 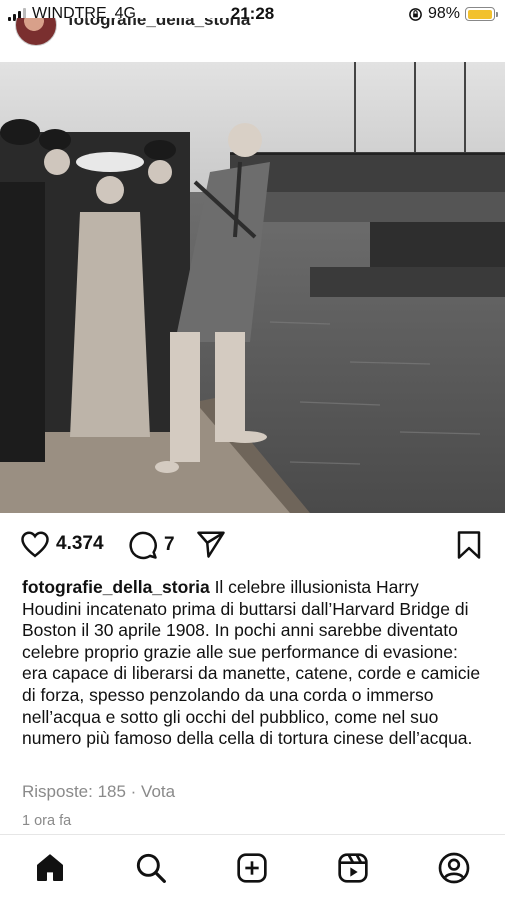 What do you see at coordinates (80, 544) in the screenshot?
I see `likes-count: 4.374` at bounding box center [80, 544].